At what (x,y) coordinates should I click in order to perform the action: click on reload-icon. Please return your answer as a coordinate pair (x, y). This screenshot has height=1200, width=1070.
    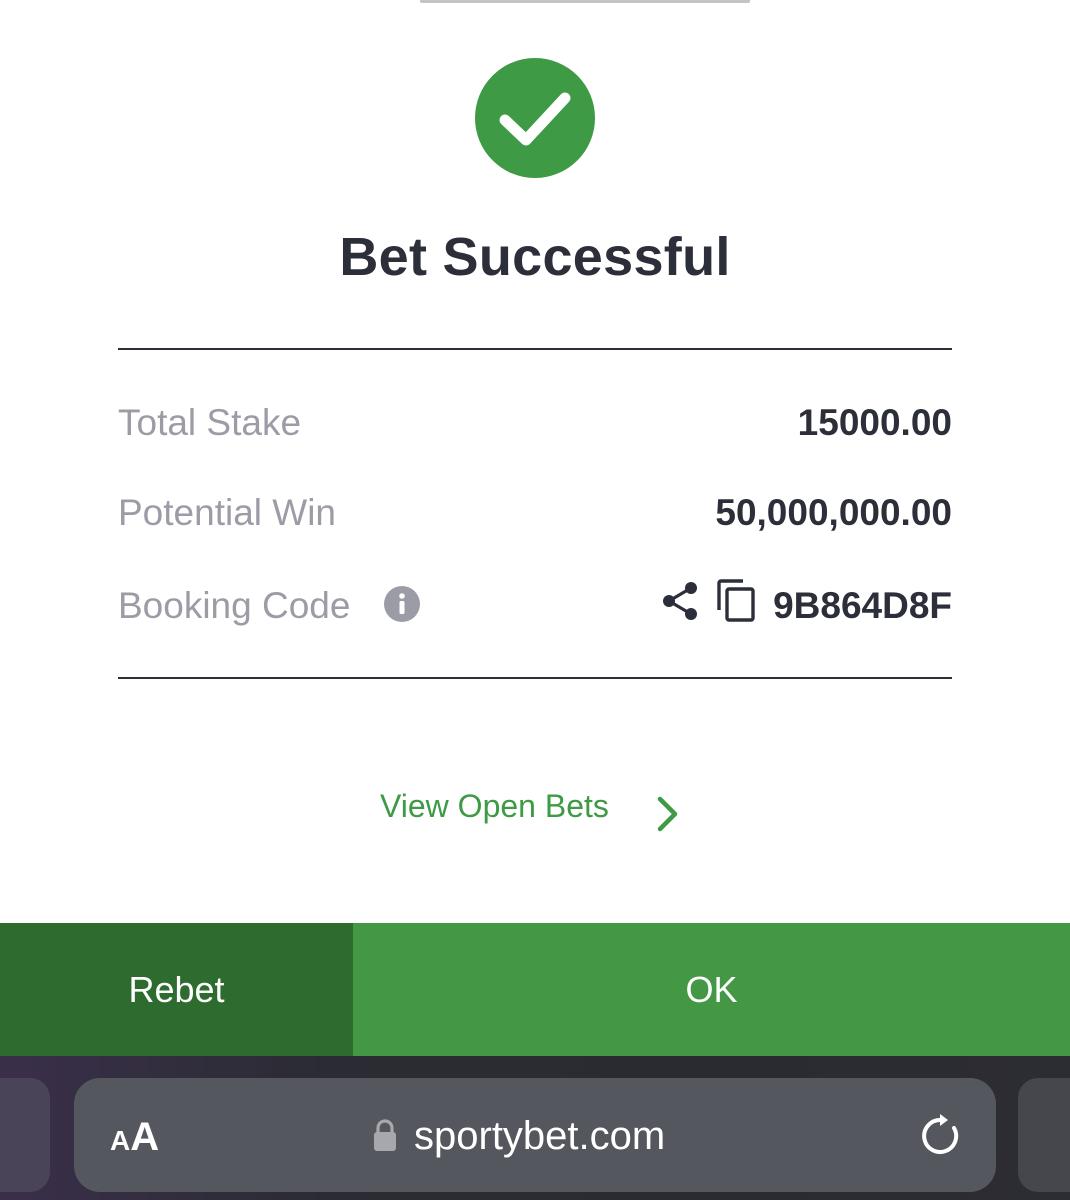
    Looking at the image, I should click on (940, 1136).